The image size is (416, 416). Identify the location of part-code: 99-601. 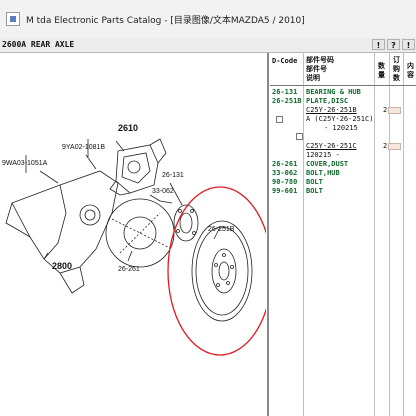
(285, 191).